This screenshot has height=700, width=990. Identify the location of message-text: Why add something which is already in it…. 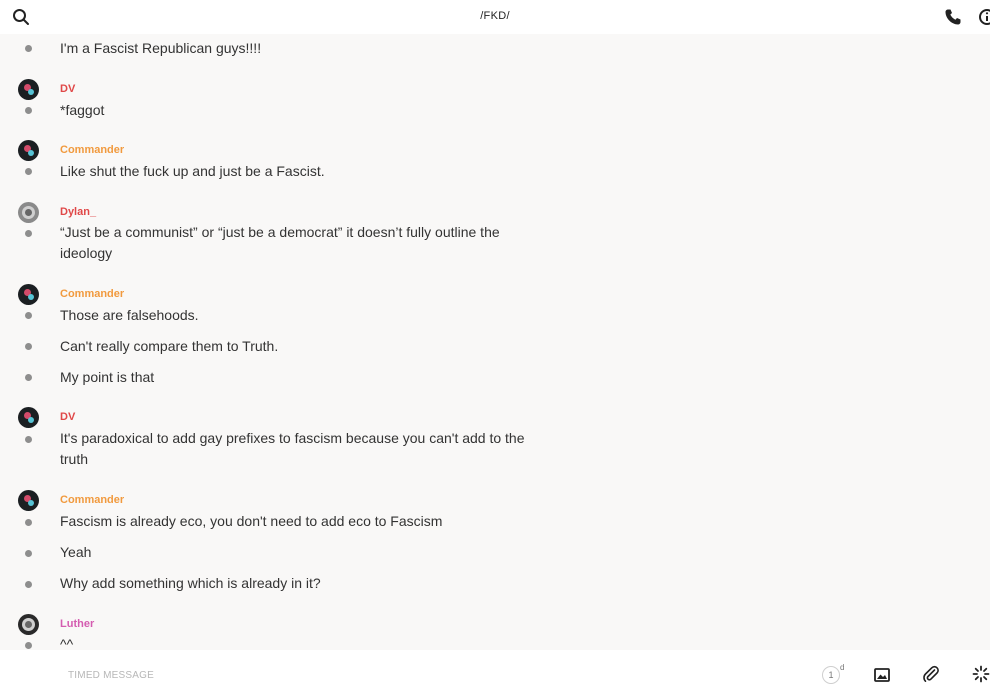
(190, 583).